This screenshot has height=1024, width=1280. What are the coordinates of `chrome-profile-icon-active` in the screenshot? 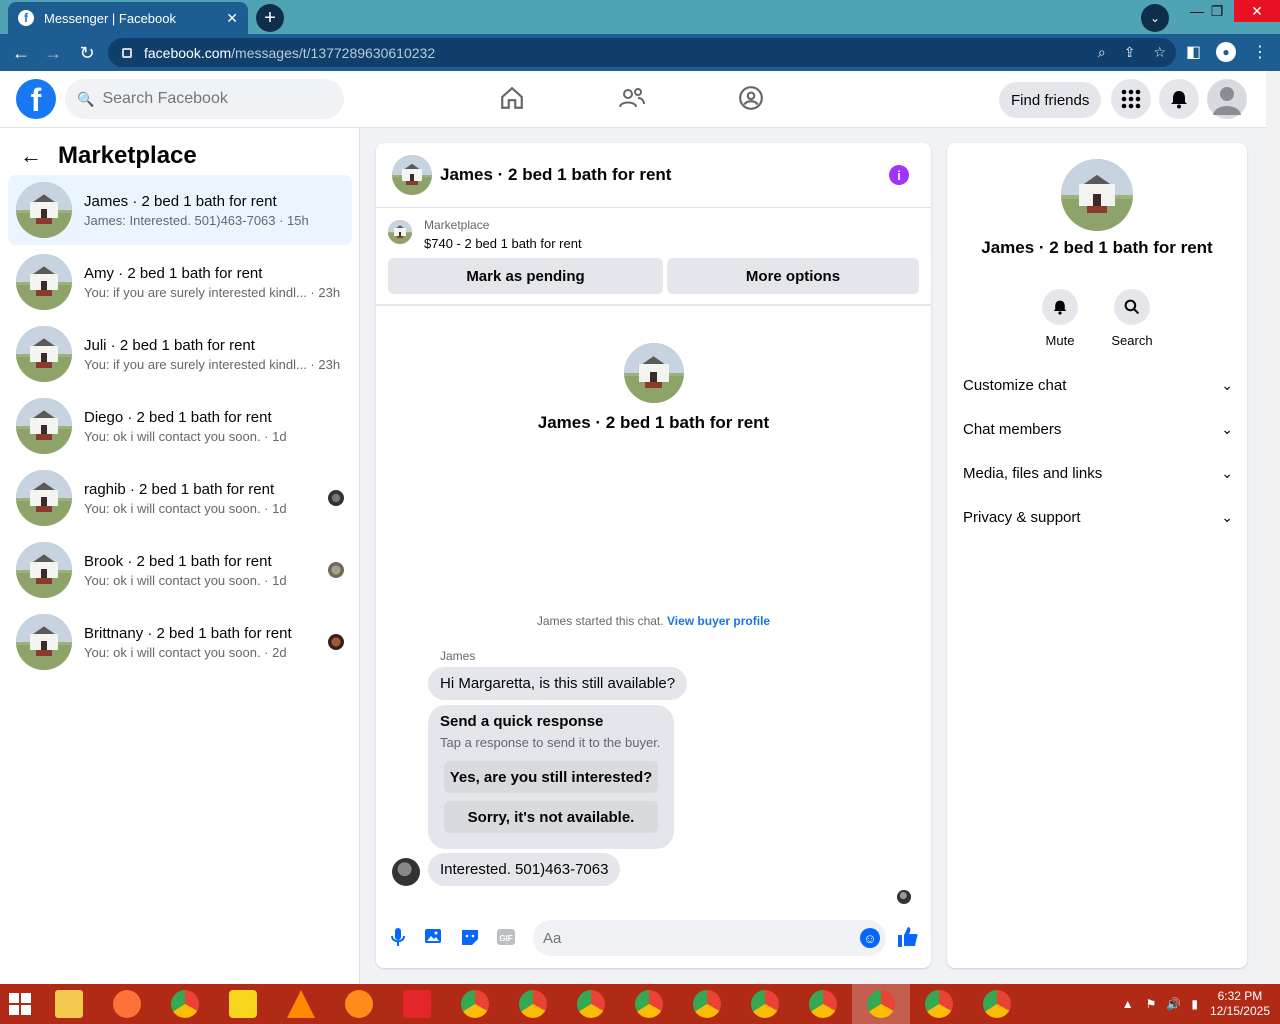 It's located at (881, 1004).